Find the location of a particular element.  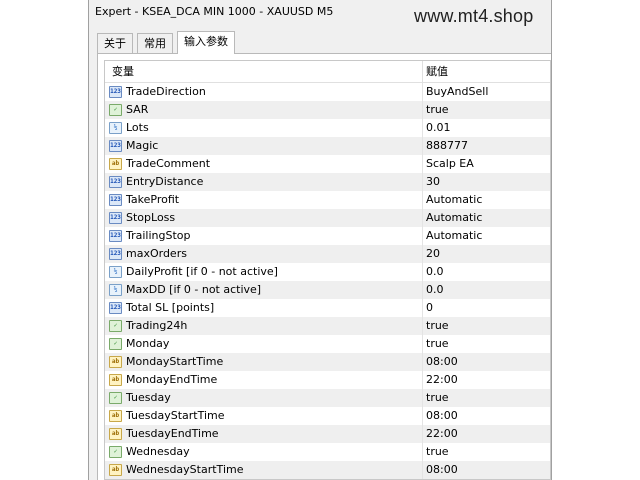

table-row: ab TuesdayEndTime 22:00 is located at coordinates (327, 434).